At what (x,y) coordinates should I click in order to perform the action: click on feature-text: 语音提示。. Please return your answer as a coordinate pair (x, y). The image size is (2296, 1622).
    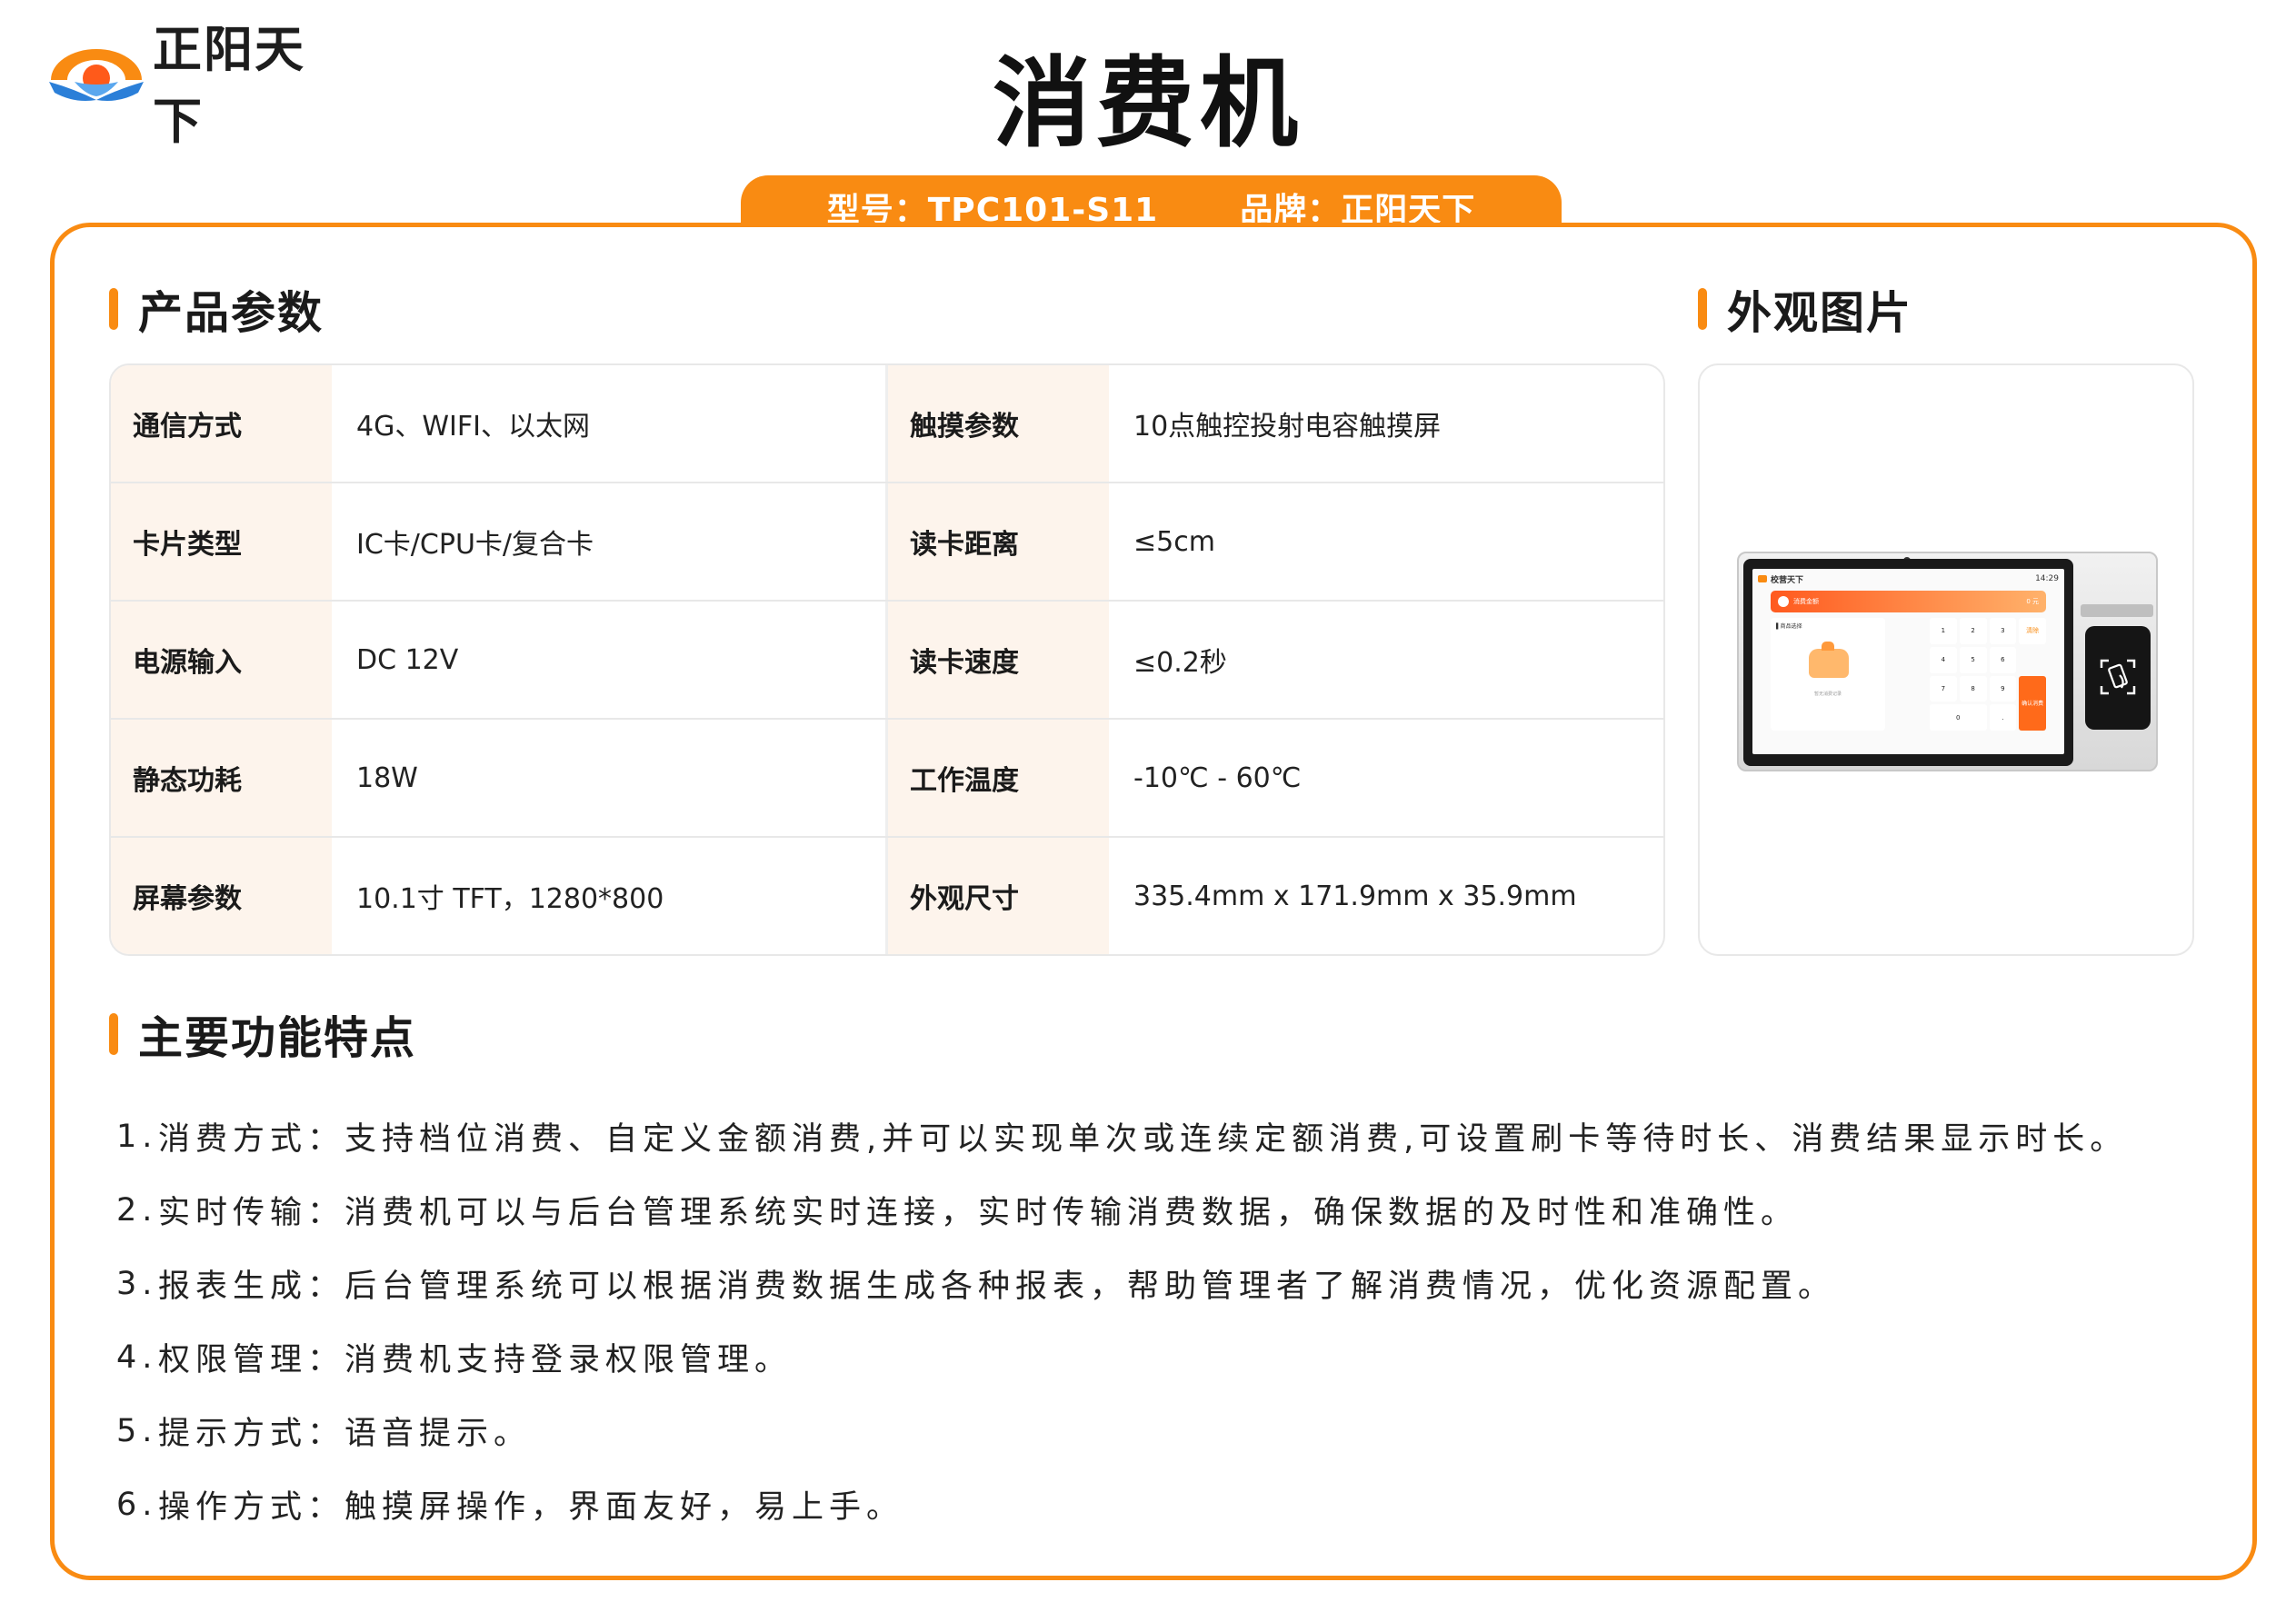
    Looking at the image, I should click on (438, 1434).